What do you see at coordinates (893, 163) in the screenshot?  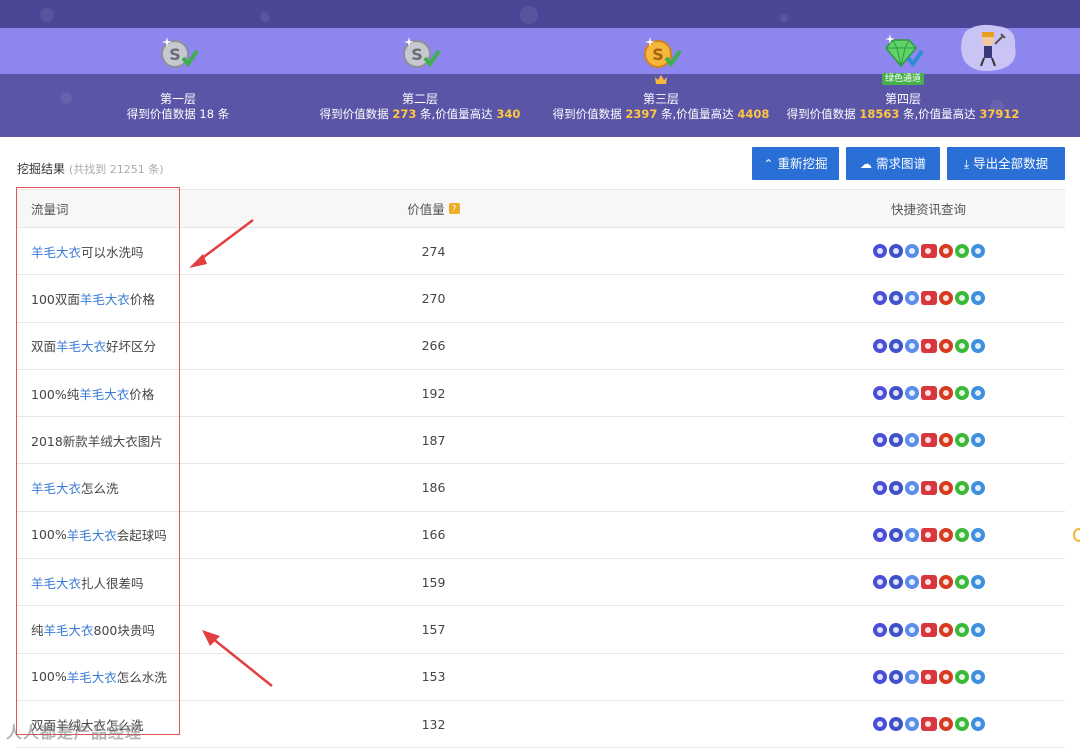 I see `demand-map-button: ☁ 需求图谱` at bounding box center [893, 163].